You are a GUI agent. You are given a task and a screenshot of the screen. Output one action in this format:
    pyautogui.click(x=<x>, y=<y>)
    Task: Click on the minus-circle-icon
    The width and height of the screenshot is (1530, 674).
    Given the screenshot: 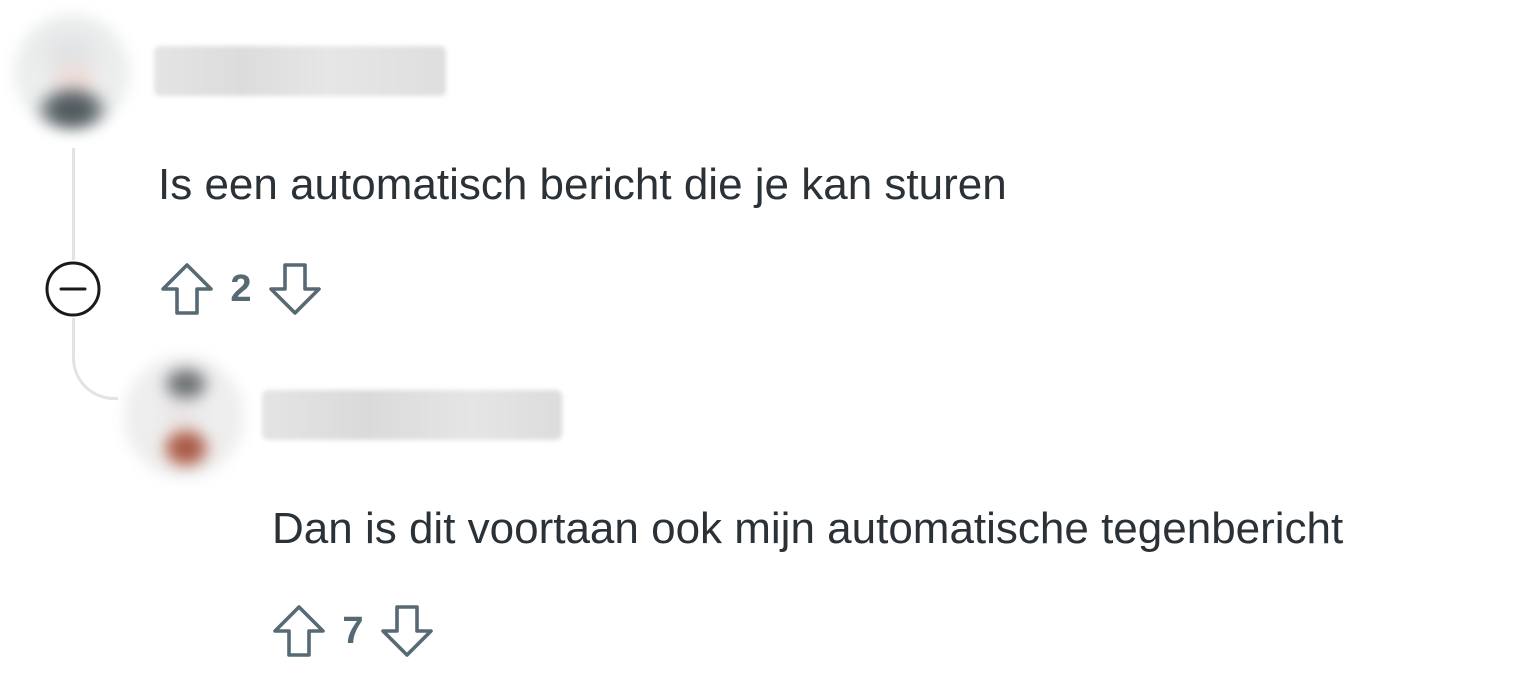 What is the action you would take?
    pyautogui.click(x=73, y=289)
    